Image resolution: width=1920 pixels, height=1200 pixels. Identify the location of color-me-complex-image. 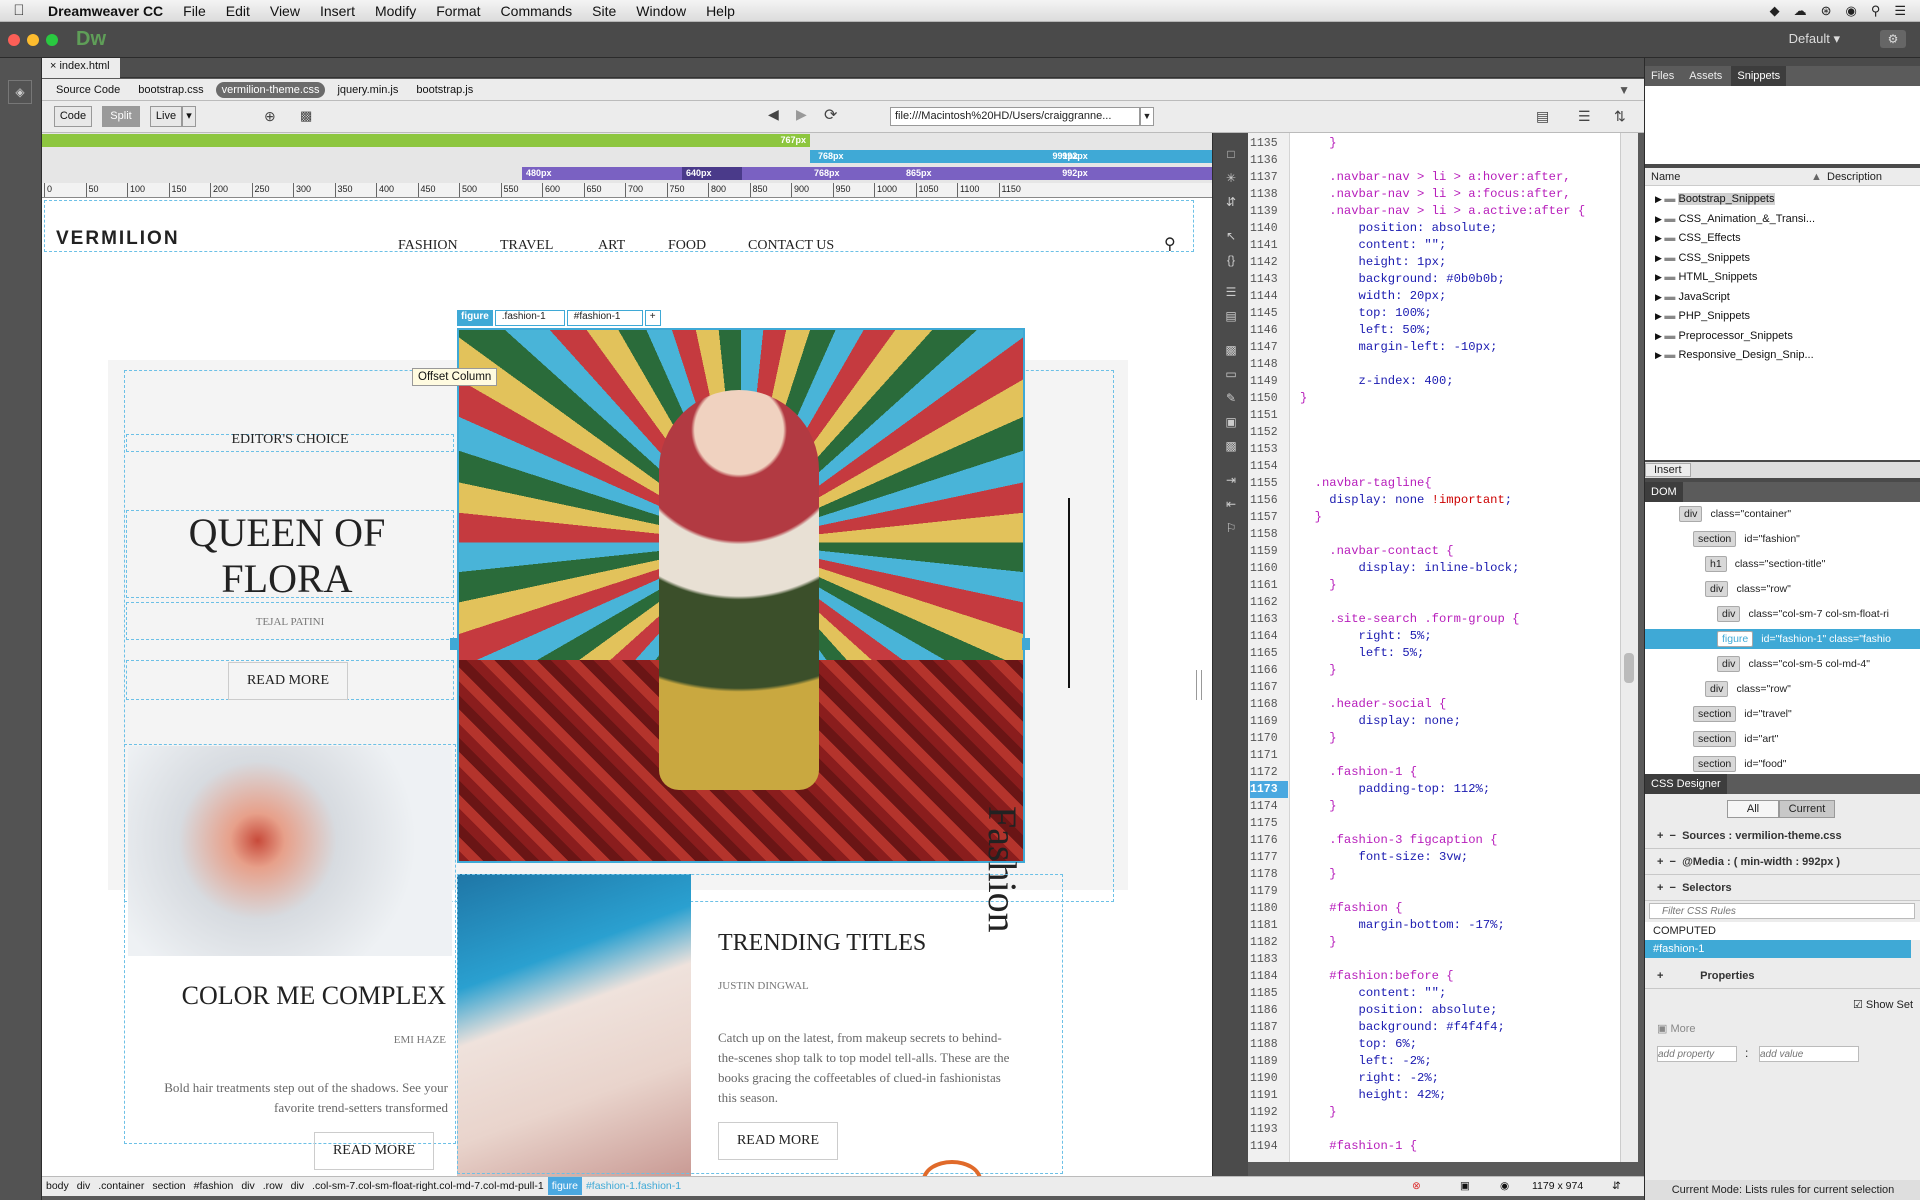
(290, 851).